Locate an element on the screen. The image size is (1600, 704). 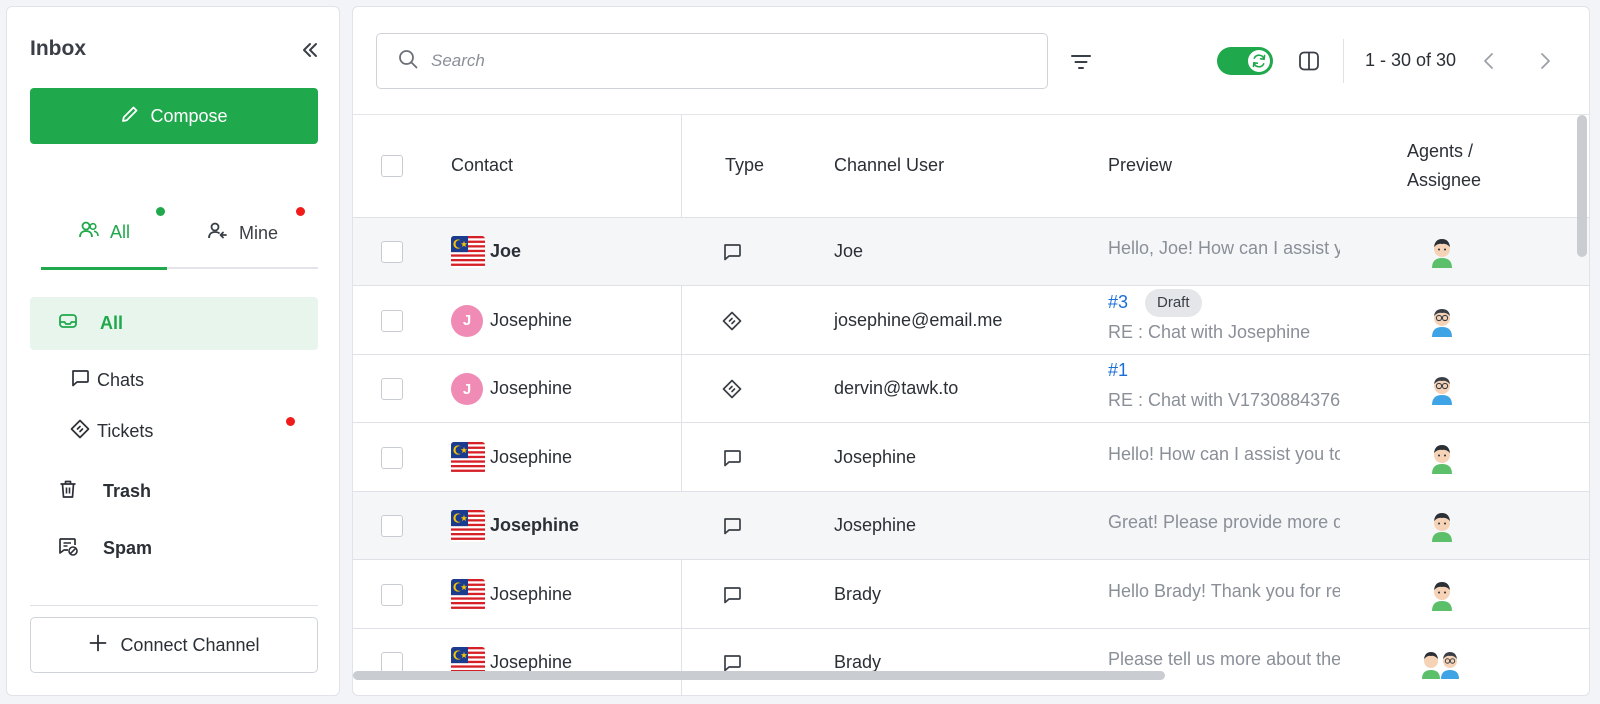
message-preview: Great! Please provide more details is located at coordinates (1224, 522).